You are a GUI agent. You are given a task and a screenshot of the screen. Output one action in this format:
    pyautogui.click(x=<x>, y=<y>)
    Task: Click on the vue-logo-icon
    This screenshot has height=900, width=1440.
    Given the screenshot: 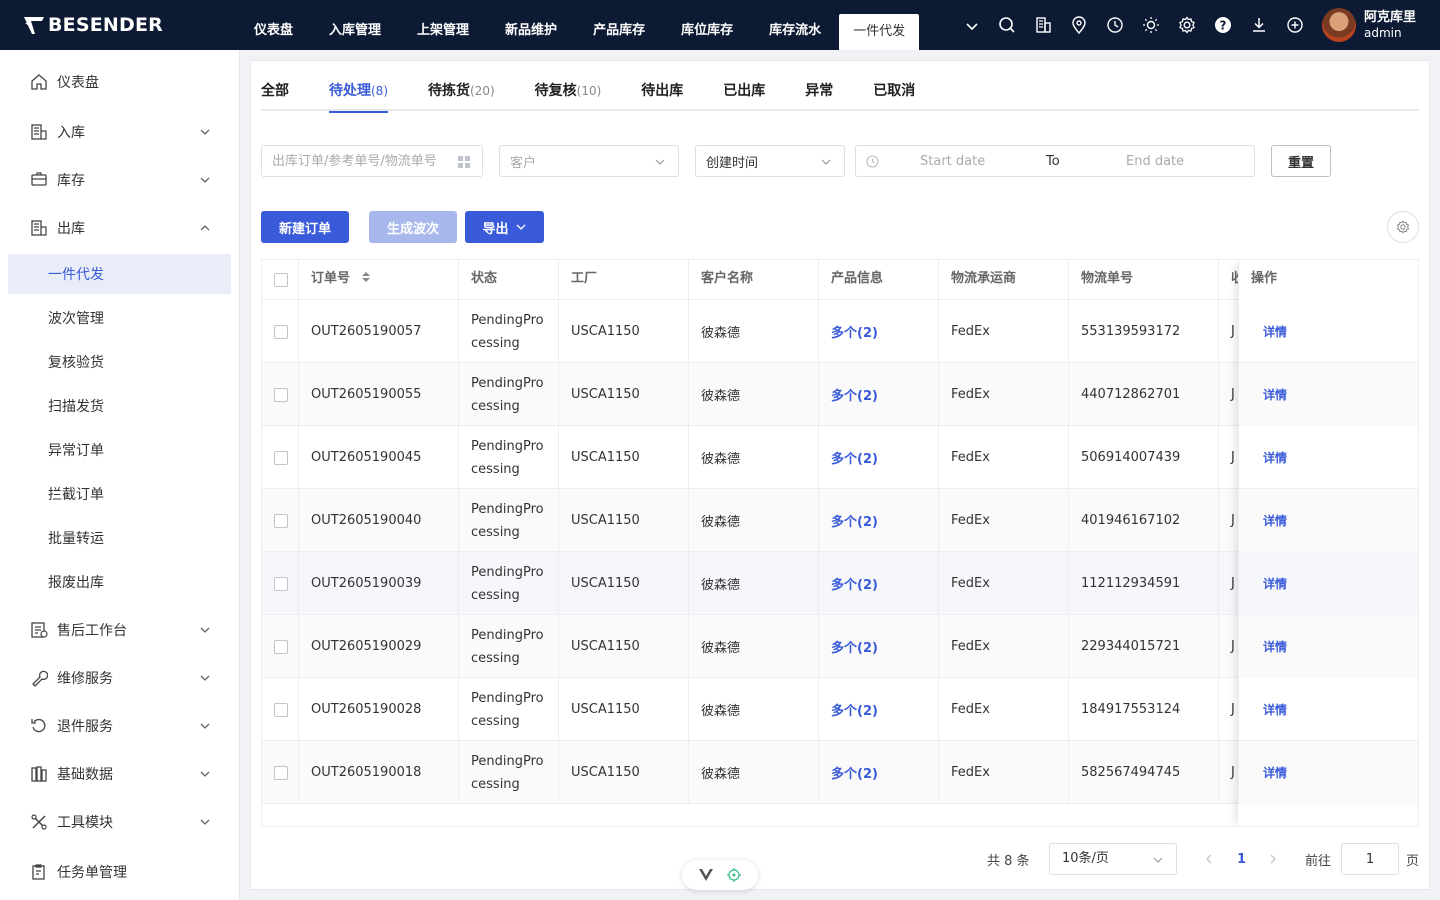 What is the action you would take?
    pyautogui.click(x=706, y=875)
    